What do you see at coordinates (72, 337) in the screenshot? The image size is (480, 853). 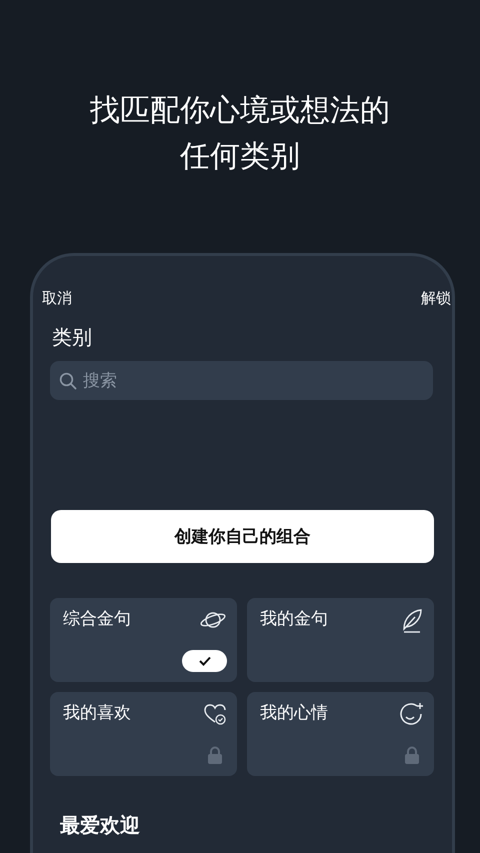 I see `section-title: 类别` at bounding box center [72, 337].